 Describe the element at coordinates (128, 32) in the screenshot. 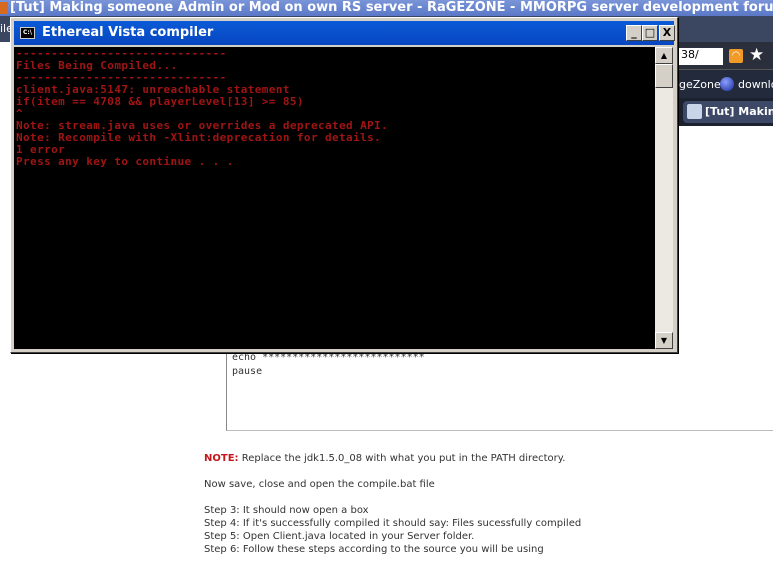

I see `console-title: Ethereal Vista compiler` at that location.